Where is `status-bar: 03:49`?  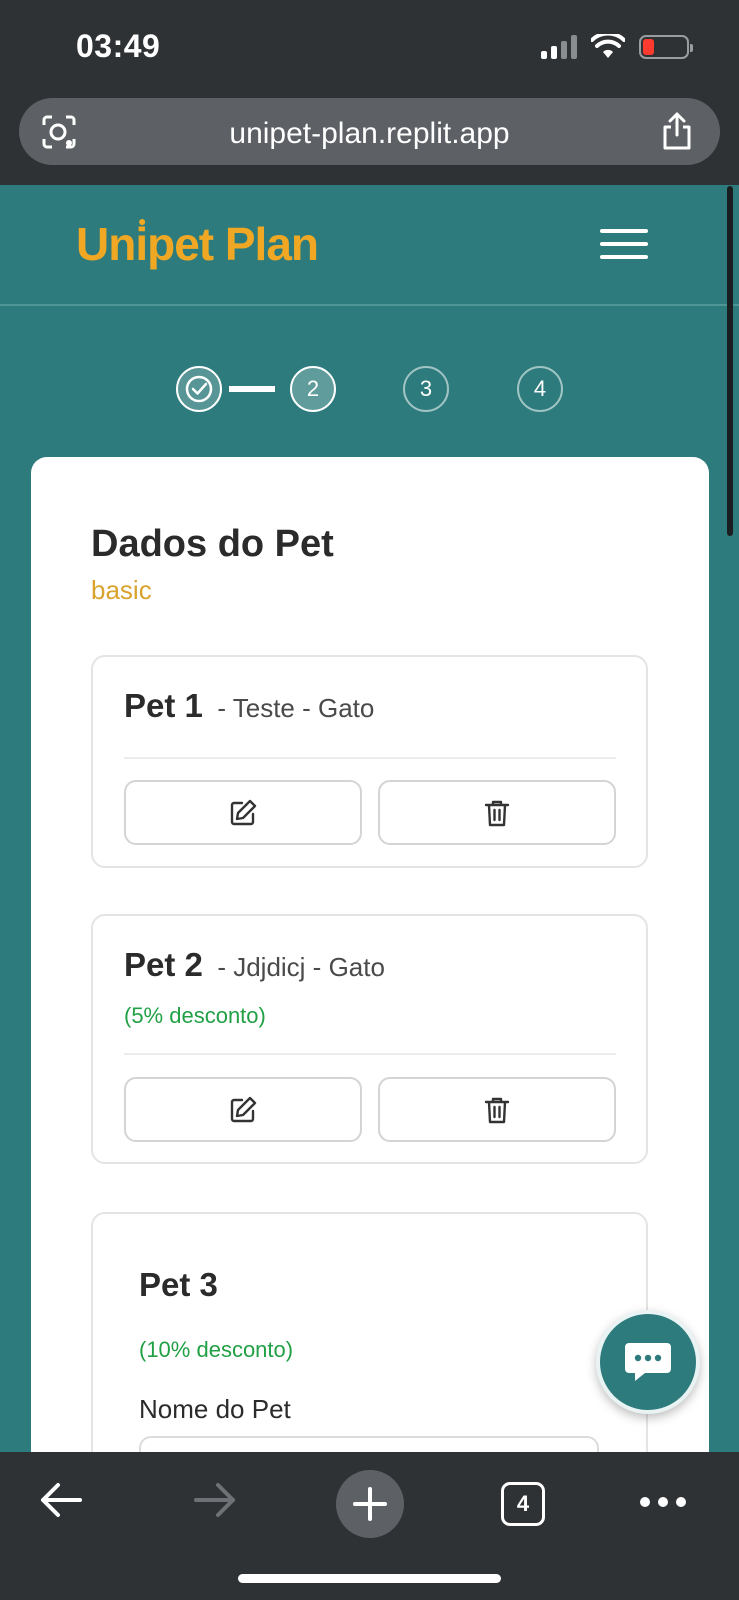 status-bar: 03:49 is located at coordinates (369, 46).